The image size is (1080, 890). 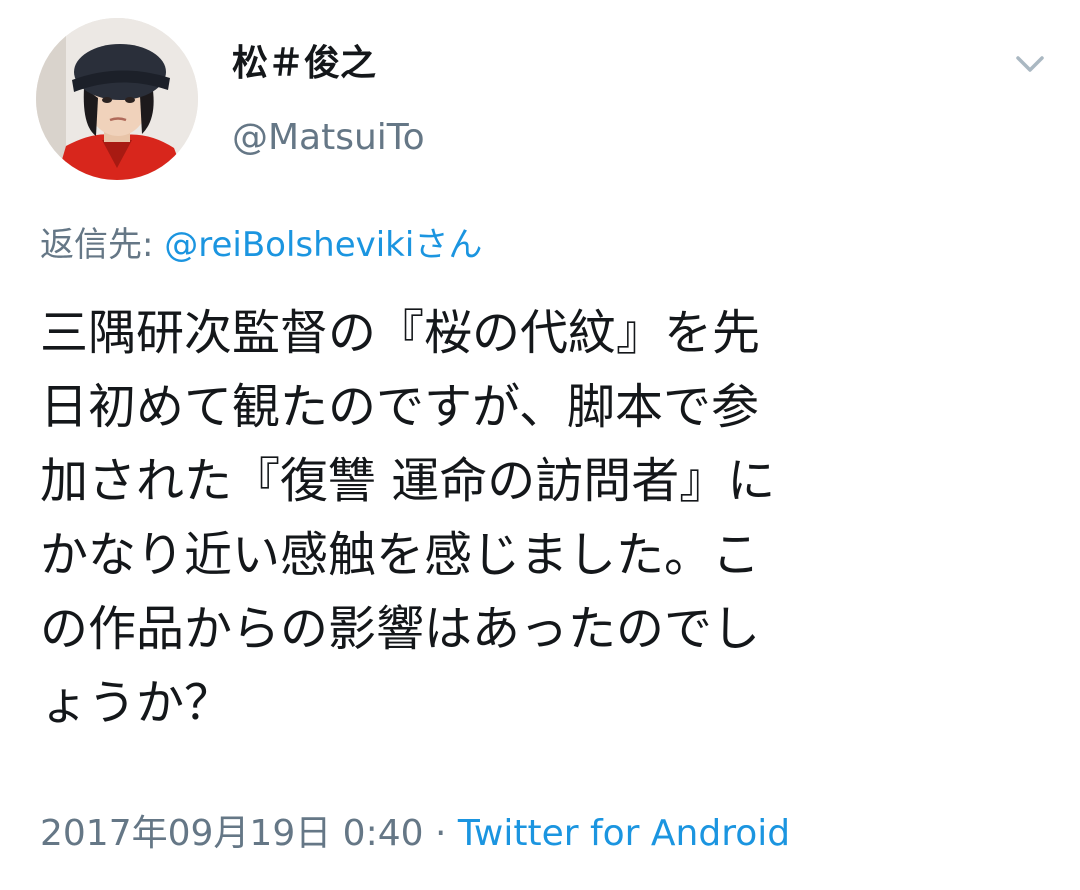 What do you see at coordinates (1030, 64) in the screenshot?
I see `chevron-down-icon` at bounding box center [1030, 64].